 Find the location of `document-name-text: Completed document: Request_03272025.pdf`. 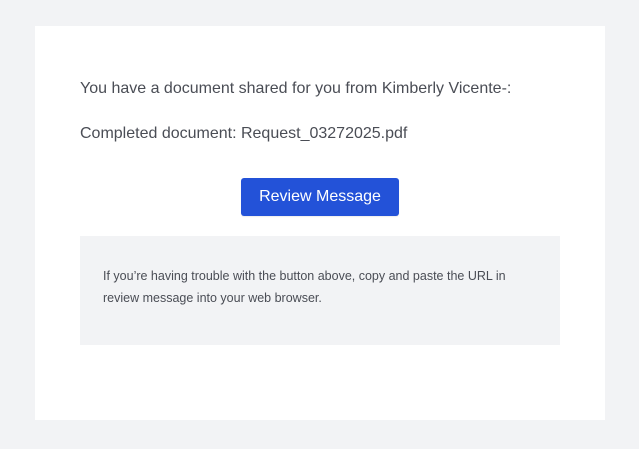

document-name-text: Completed document: Request_03272025.pdf is located at coordinates (244, 133).